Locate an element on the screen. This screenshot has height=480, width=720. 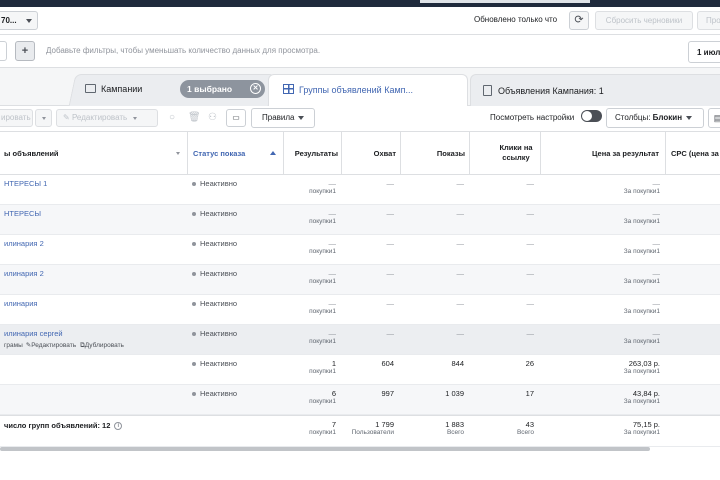
adset-name-link: НТЕРЕСЫ is located at coordinates (22, 213).